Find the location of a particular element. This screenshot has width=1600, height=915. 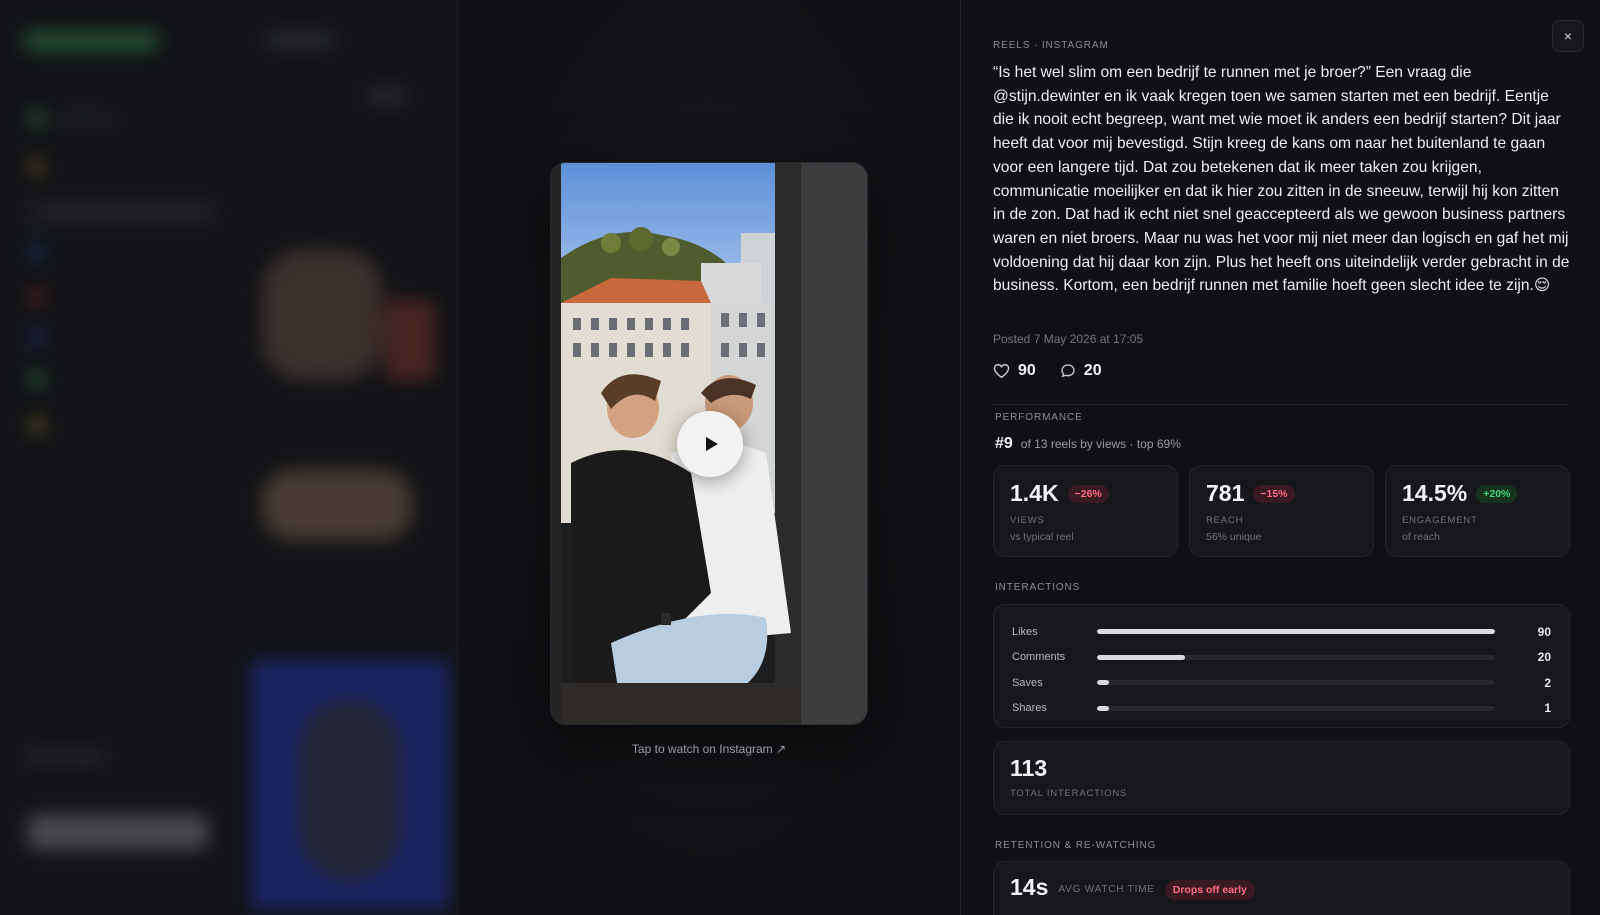

engagement-label: ENGAGEMENT is located at coordinates (1440, 520).